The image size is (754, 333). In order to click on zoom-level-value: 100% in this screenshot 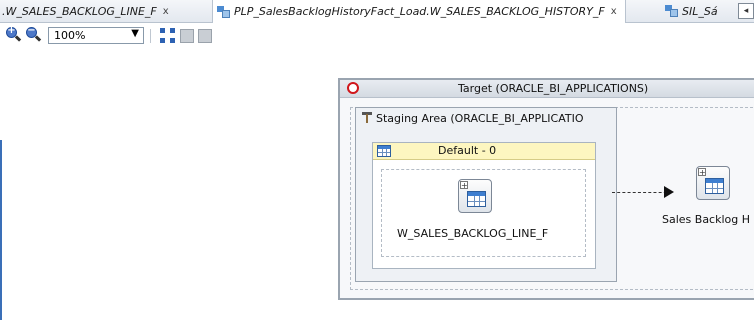, I will do `click(70, 35)`.